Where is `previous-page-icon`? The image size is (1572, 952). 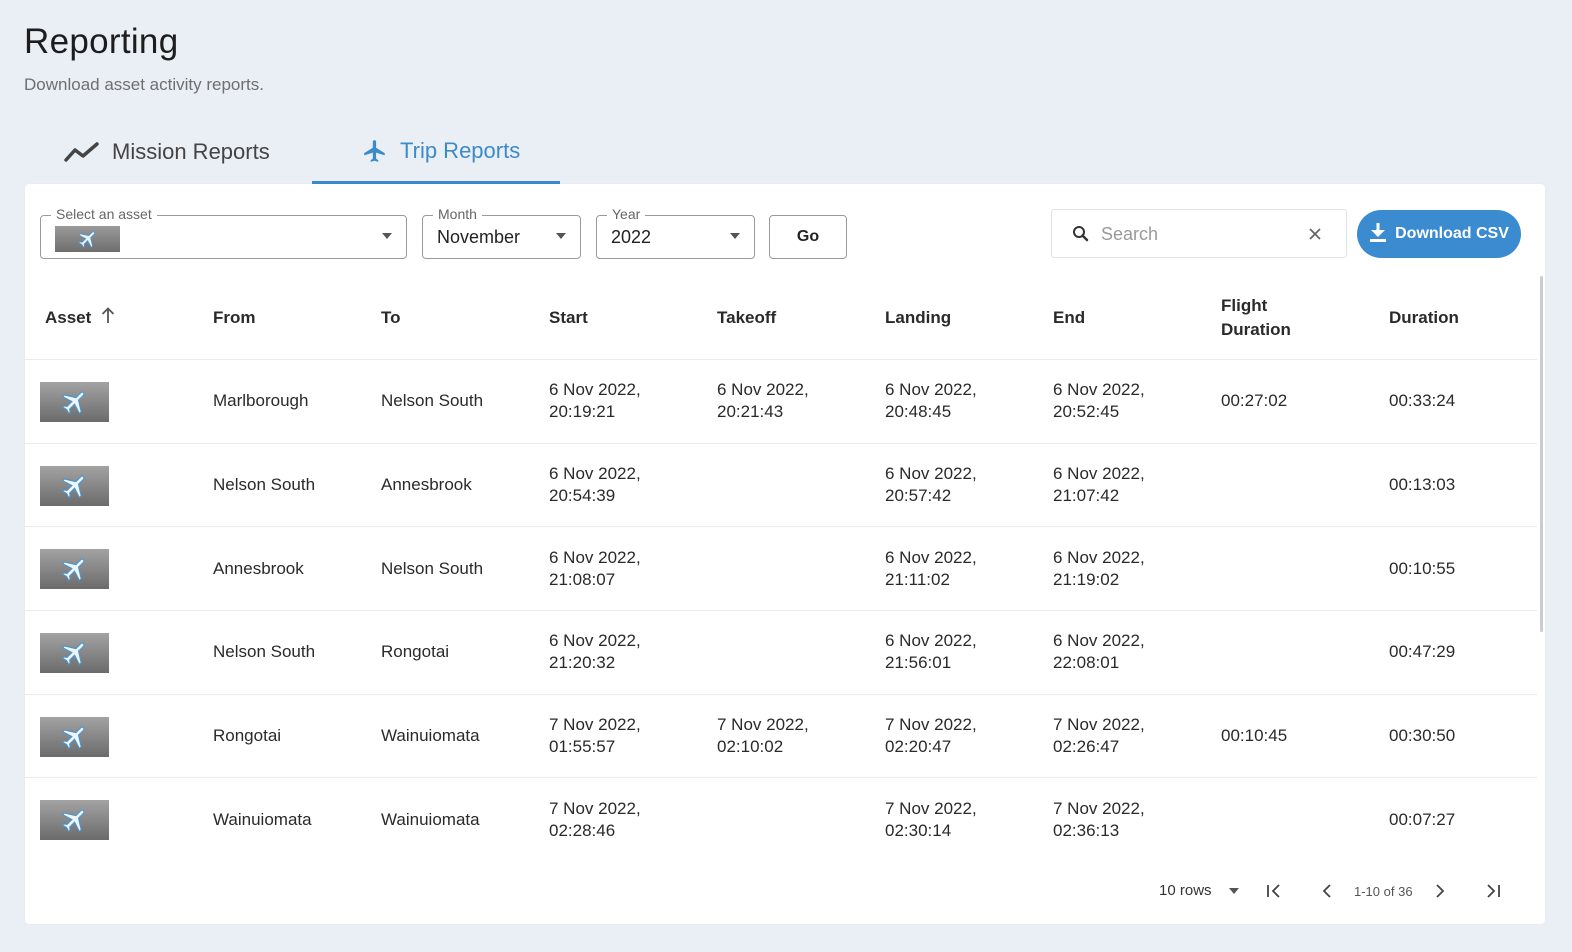
previous-page-icon is located at coordinates (1327, 891).